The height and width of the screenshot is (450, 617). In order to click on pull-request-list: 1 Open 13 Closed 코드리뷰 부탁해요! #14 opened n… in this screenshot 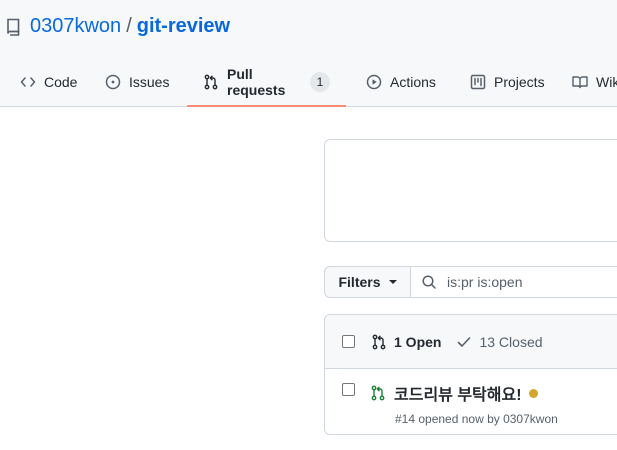, I will do `click(470, 374)`.